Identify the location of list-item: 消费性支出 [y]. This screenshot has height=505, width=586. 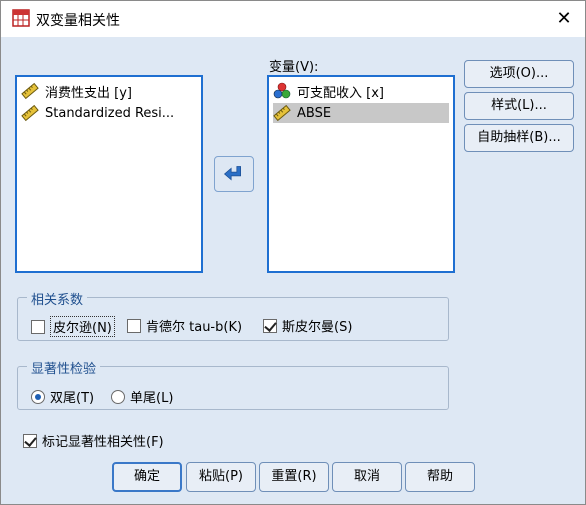
(76, 91).